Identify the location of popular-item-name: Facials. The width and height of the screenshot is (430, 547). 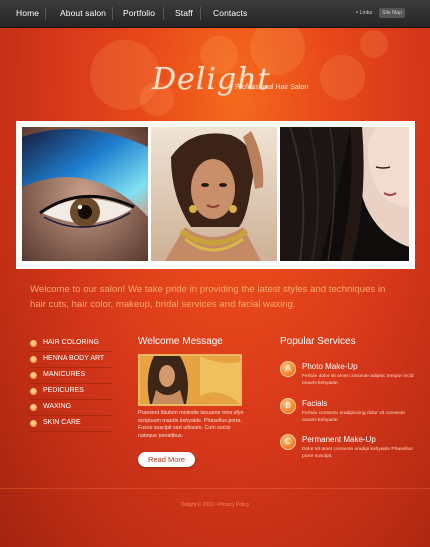
(314, 403).